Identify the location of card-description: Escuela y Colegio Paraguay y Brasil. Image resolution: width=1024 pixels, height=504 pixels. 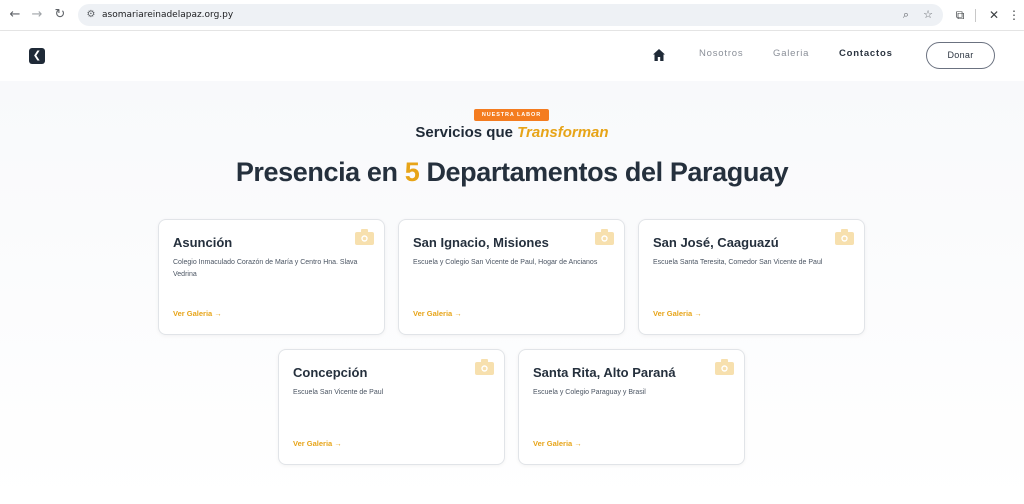
(589, 392).